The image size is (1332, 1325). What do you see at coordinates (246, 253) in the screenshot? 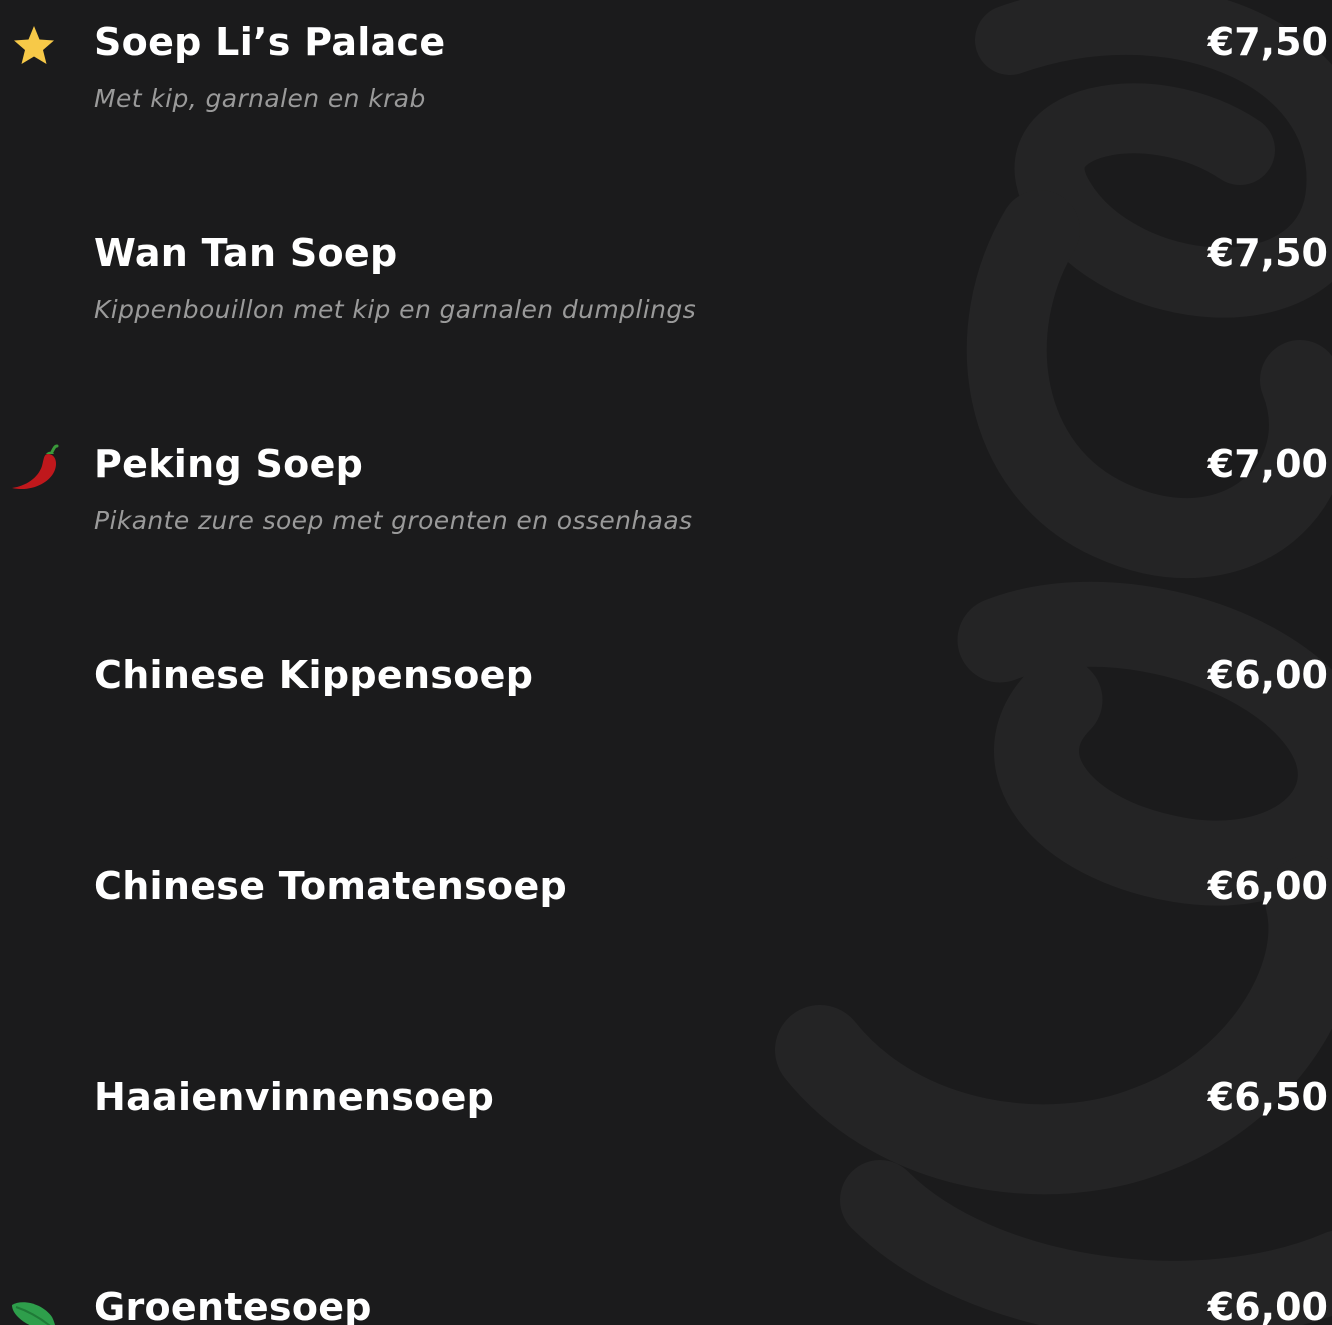
I see `menu-item-name: Wan Tan Soep` at bounding box center [246, 253].